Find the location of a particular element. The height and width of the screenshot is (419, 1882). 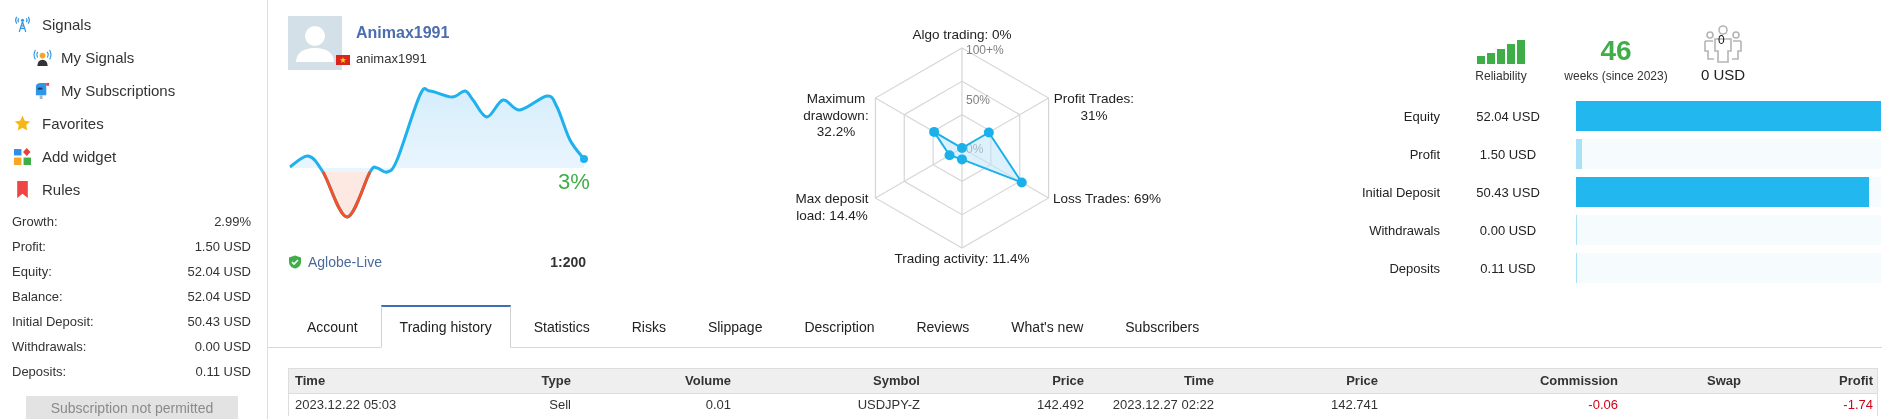

nav-item: Add widget is located at coordinates (133, 156).